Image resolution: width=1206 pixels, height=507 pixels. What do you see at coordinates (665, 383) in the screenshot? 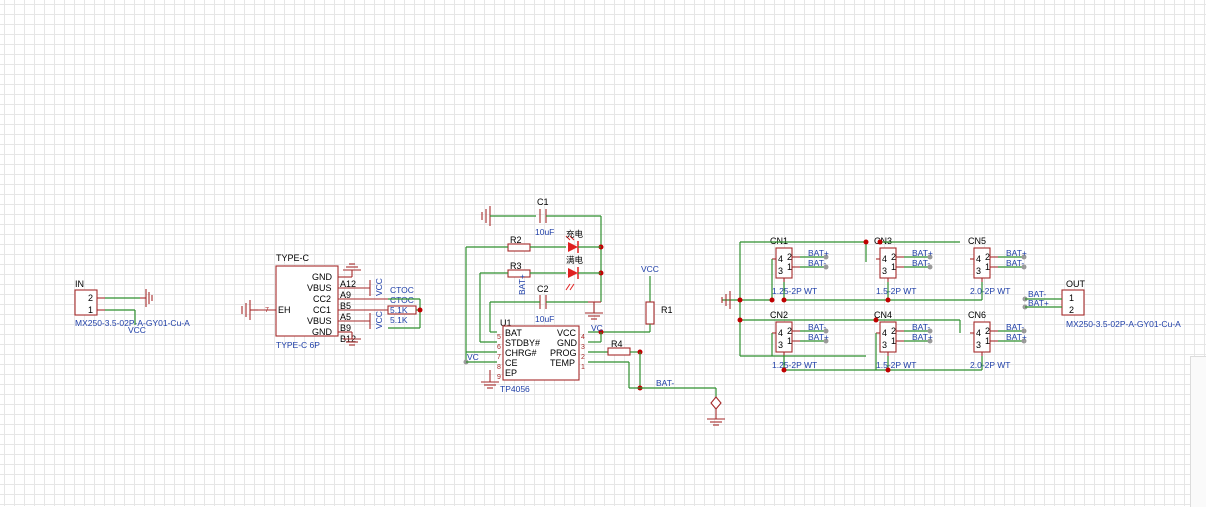
I see `net-bat-minus-tp: BAT-` at bounding box center [665, 383].